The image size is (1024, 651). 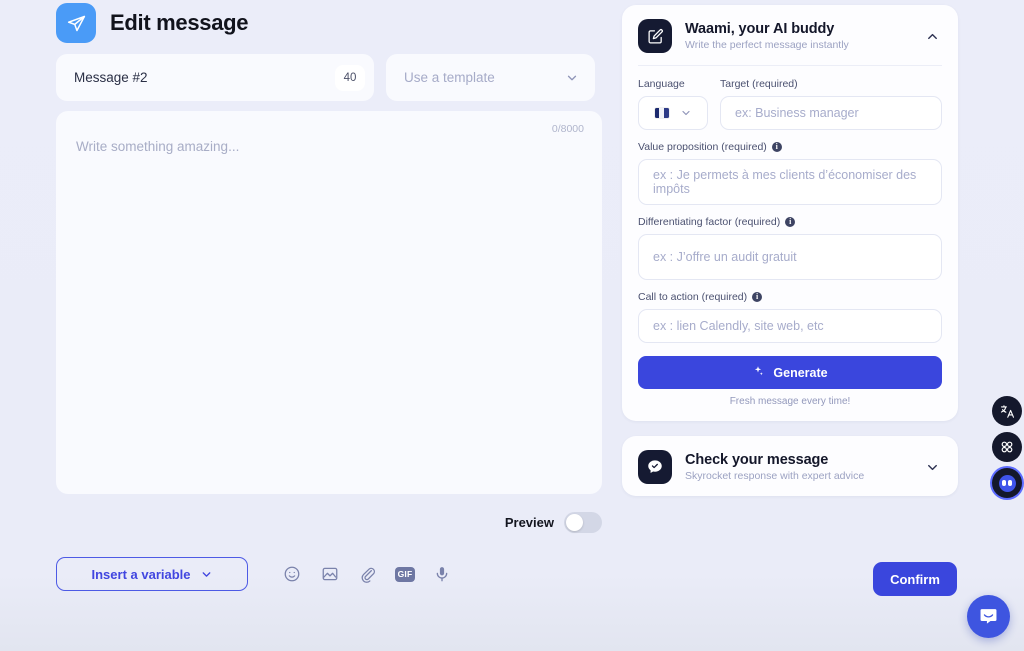 I want to click on language-field: Language, so click(x=673, y=104).